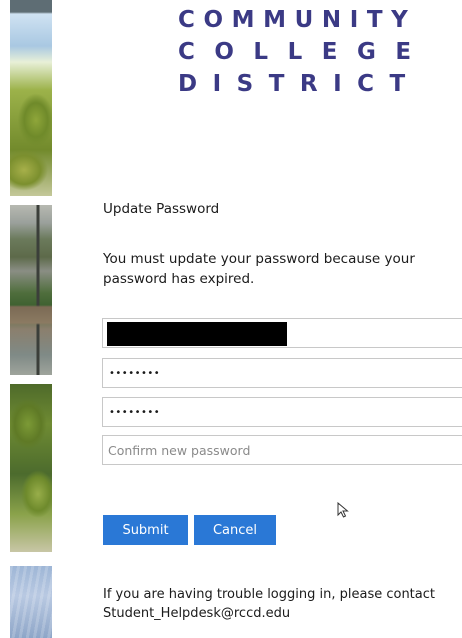 The image size is (462, 638). I want to click on campus-photo-garden, so click(31, 468).